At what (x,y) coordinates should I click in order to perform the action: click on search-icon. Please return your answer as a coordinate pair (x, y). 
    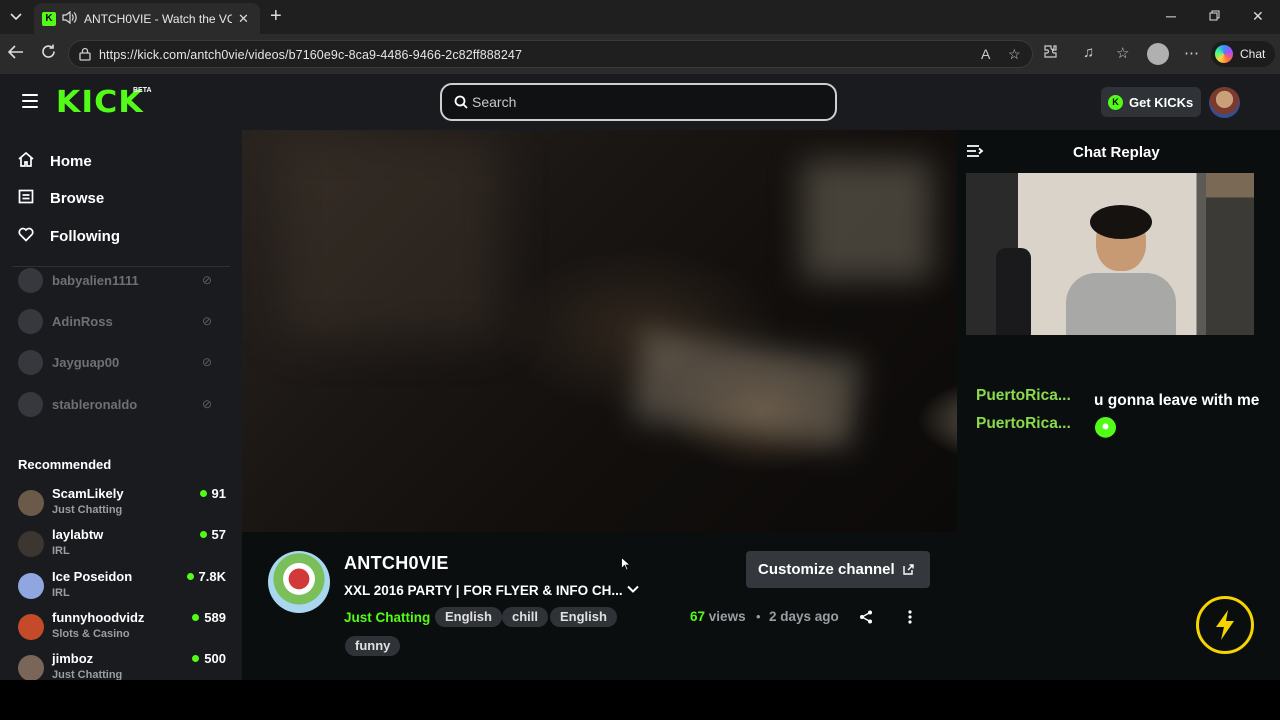
    Looking at the image, I should click on (461, 102).